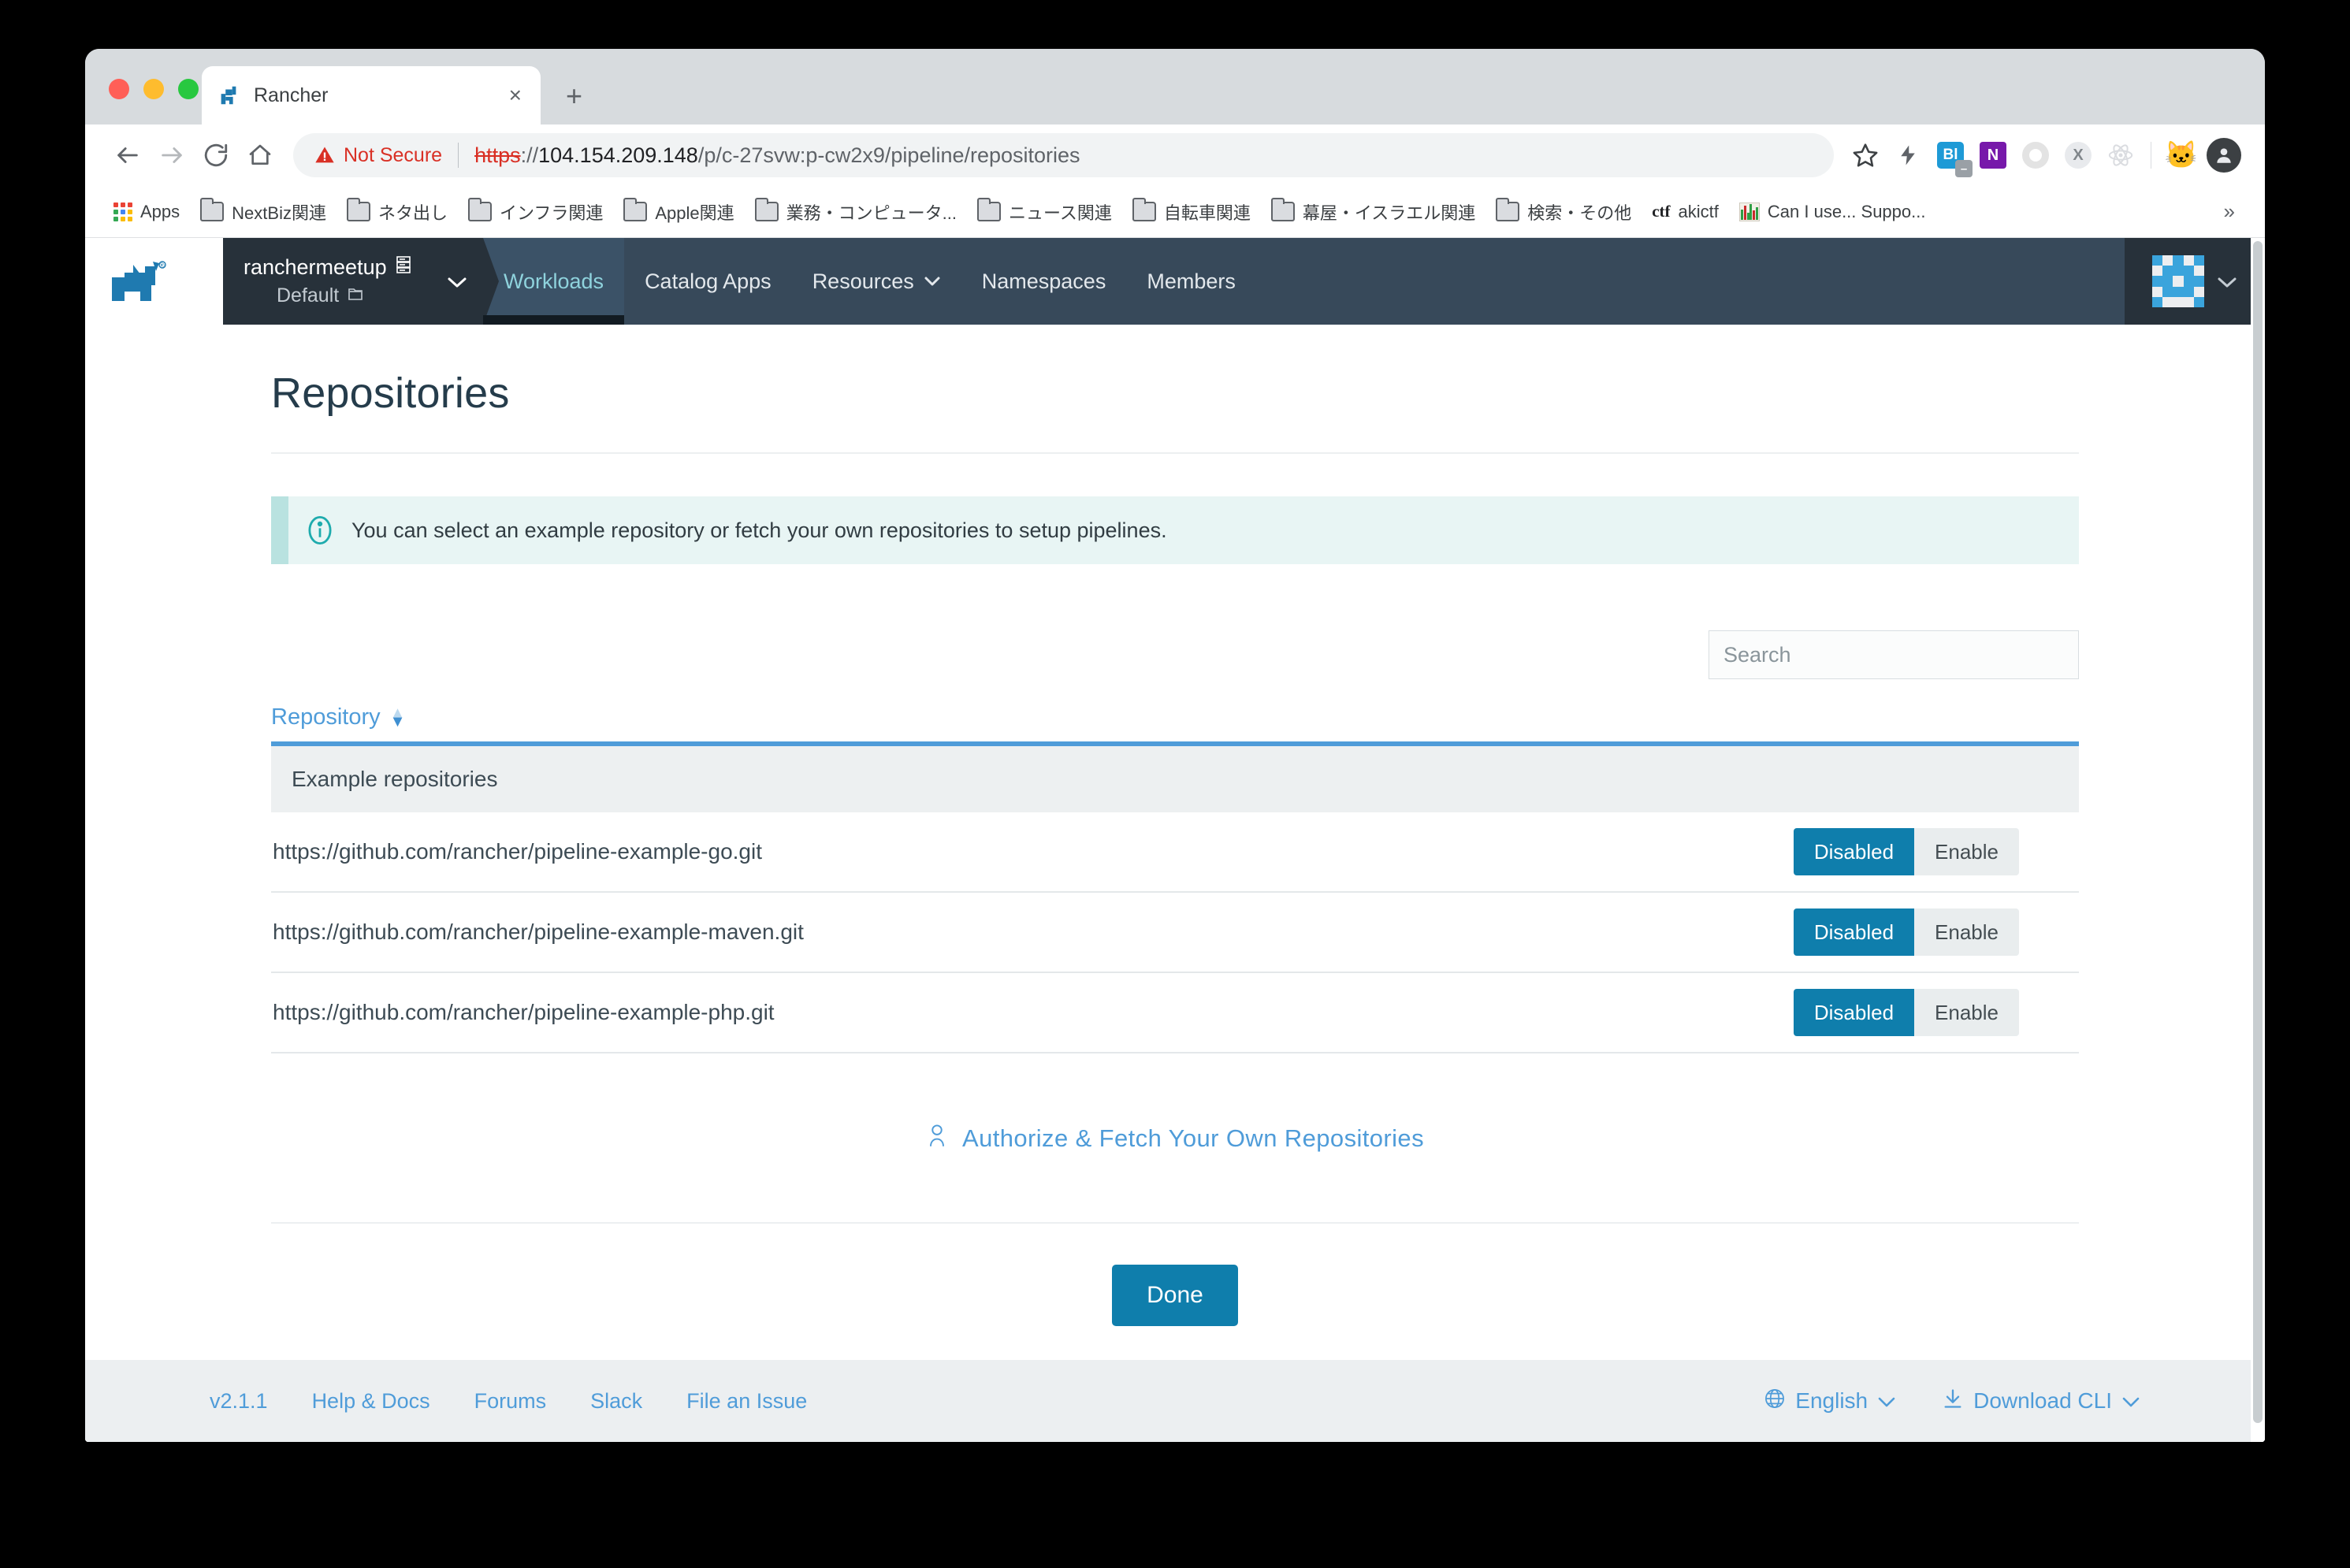 This screenshot has width=2350, height=1568. Describe the element at coordinates (263, 212) in the screenshot. I see `bookmark-folder-nextbiz: NextBiz関連` at that location.